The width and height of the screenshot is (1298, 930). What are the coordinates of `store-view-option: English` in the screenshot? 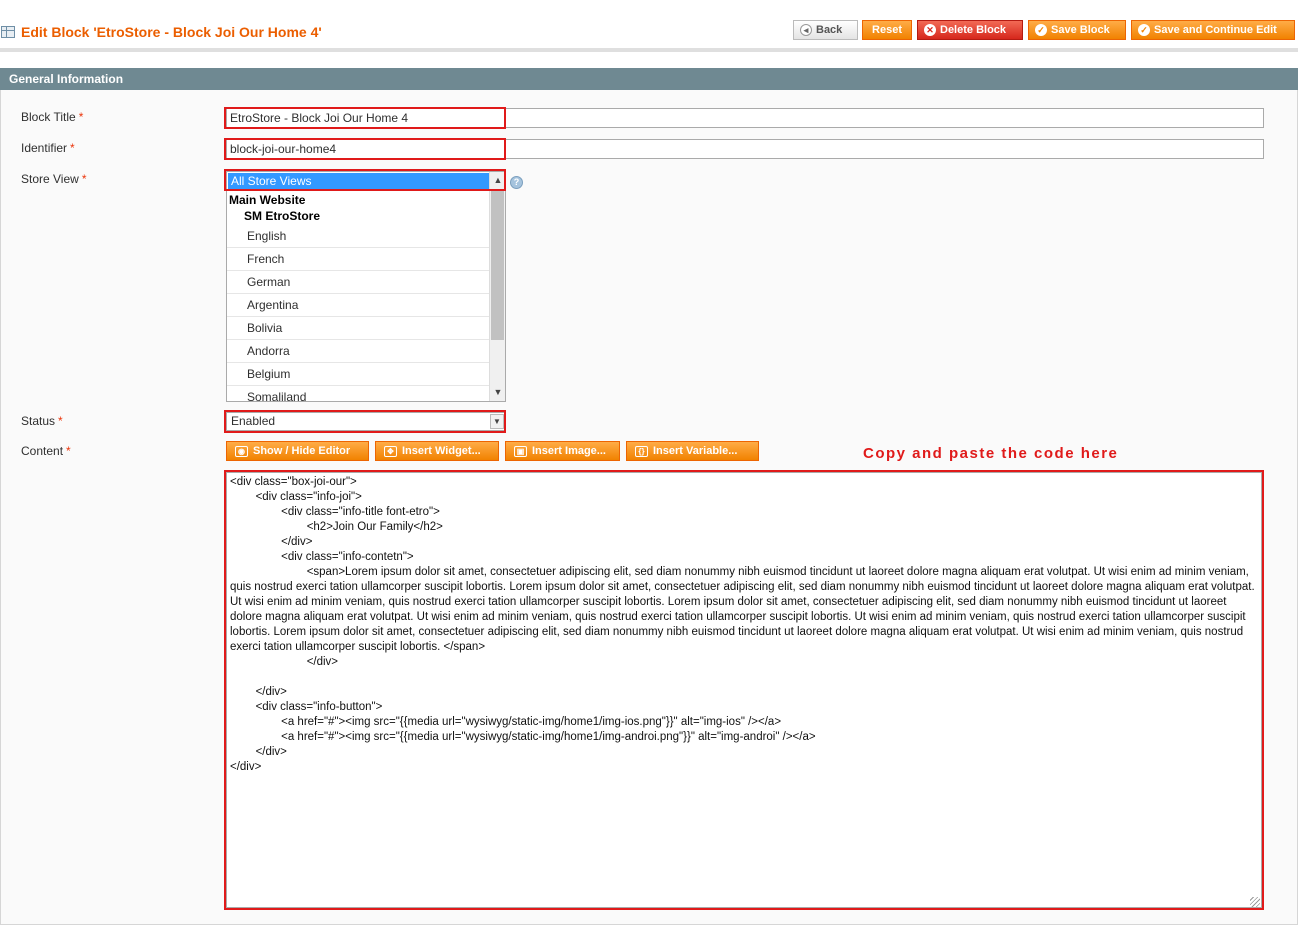 It's located at (358, 236).